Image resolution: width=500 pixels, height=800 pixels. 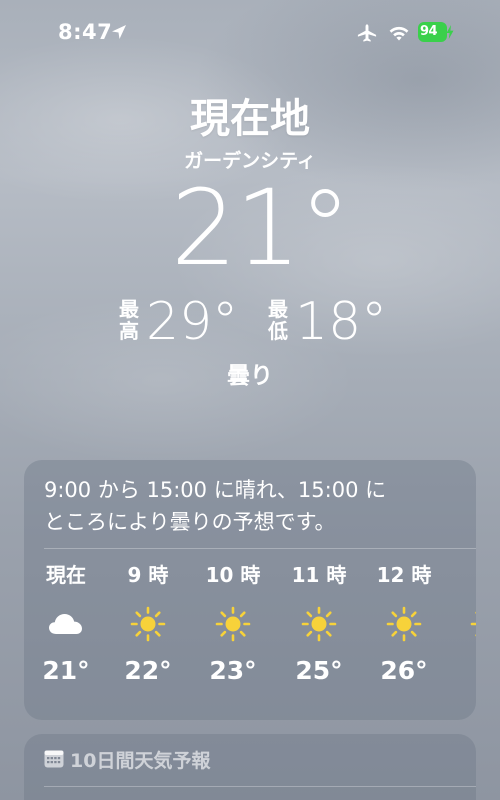 What do you see at coordinates (148, 670) in the screenshot?
I see `hour-temperature: 22°` at bounding box center [148, 670].